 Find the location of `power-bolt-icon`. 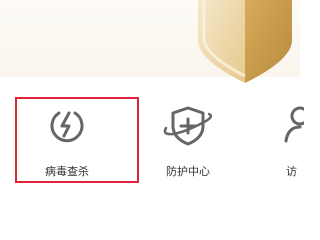

power-bolt-icon is located at coordinates (67, 127).